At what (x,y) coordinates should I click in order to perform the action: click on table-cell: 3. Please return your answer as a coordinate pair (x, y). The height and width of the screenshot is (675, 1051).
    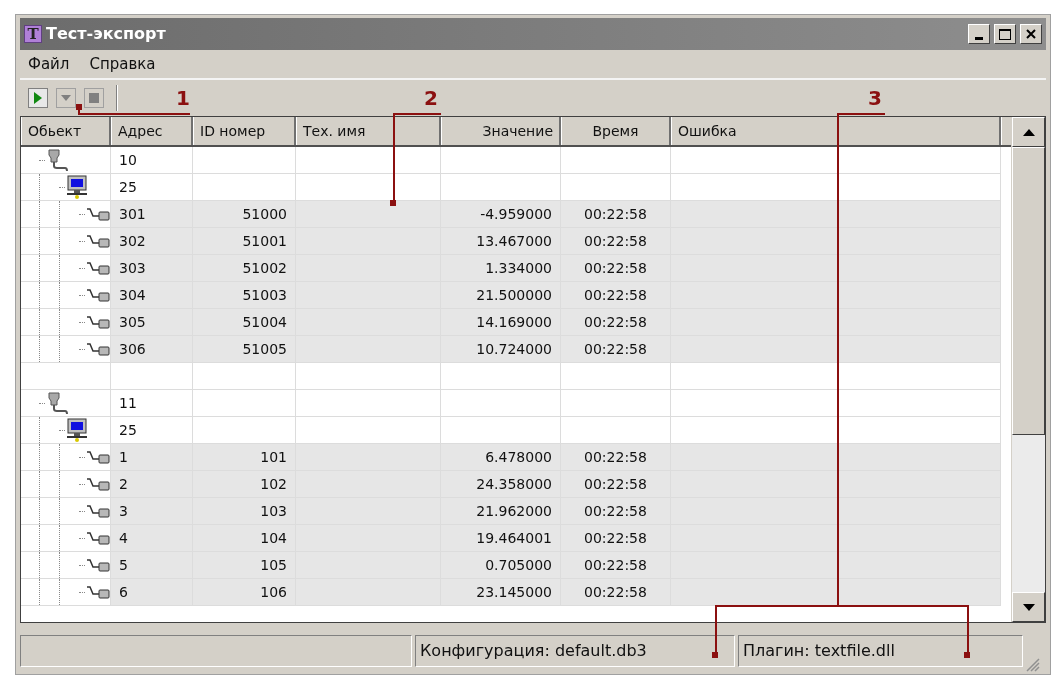
    Looking at the image, I should click on (152, 511).